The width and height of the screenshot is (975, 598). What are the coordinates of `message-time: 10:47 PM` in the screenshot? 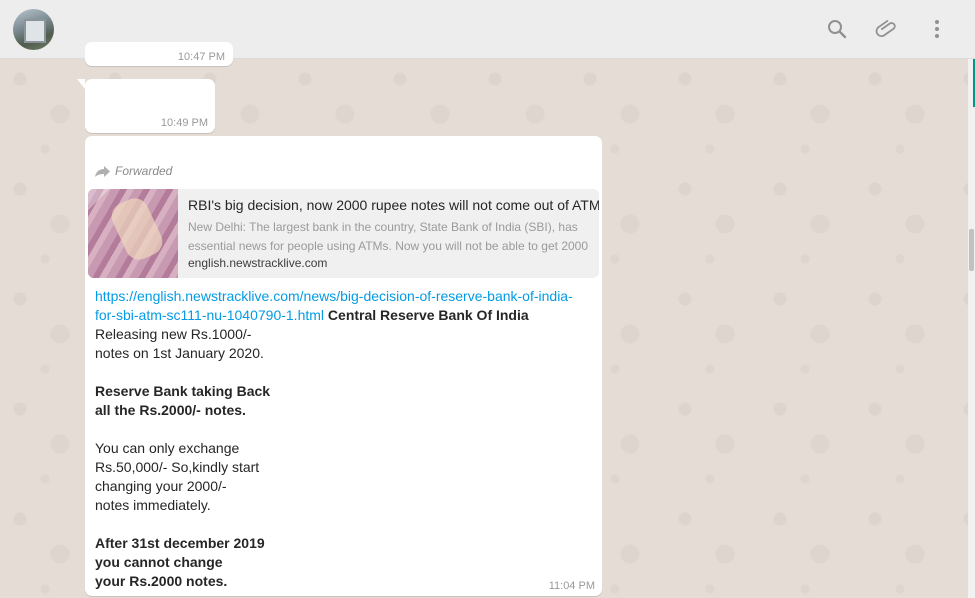 It's located at (201, 57).